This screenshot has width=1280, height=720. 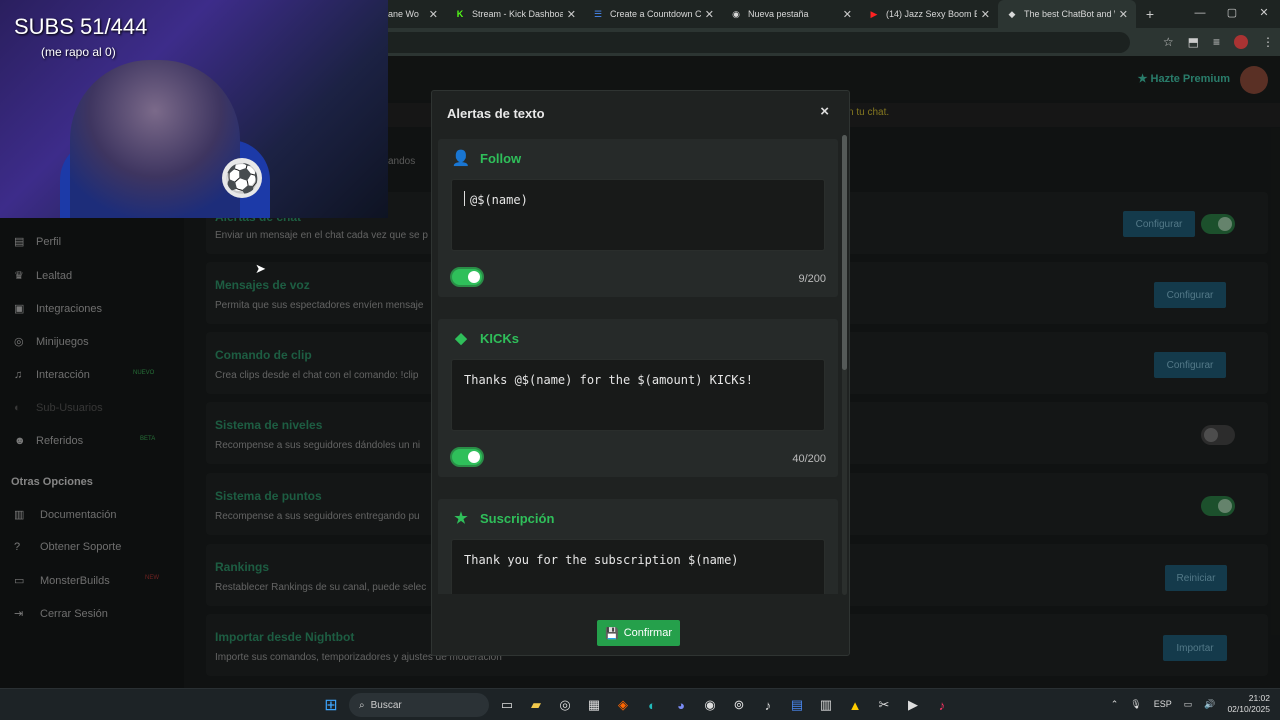 What do you see at coordinates (496, 113) in the screenshot?
I see `modal-title: Alertas de texto` at bounding box center [496, 113].